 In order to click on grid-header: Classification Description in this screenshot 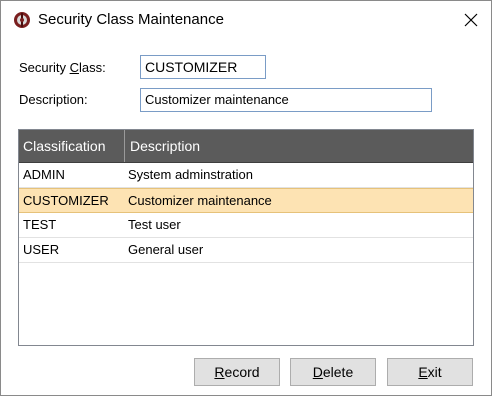, I will do `click(246, 146)`.